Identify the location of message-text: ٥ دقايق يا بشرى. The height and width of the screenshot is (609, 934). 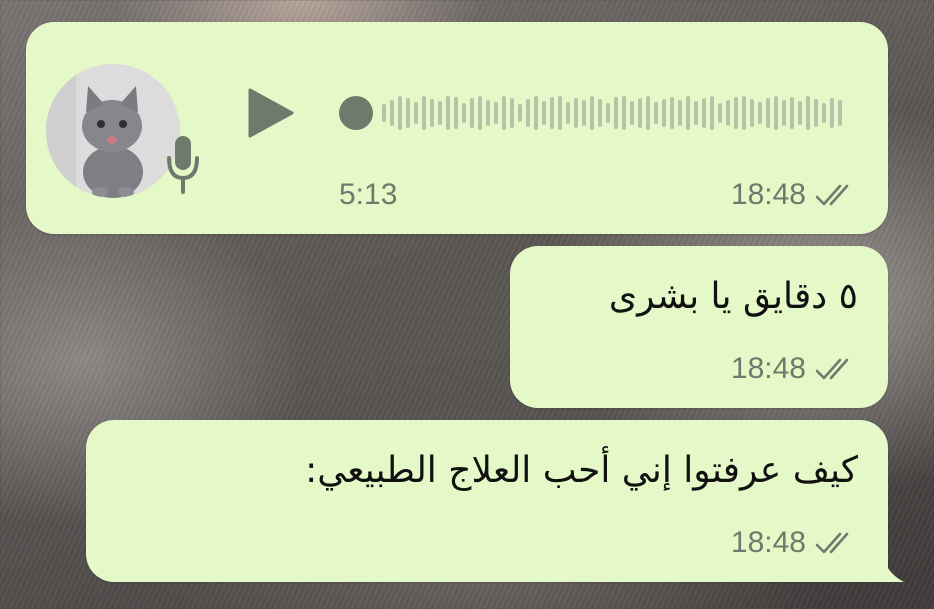
(733, 296).